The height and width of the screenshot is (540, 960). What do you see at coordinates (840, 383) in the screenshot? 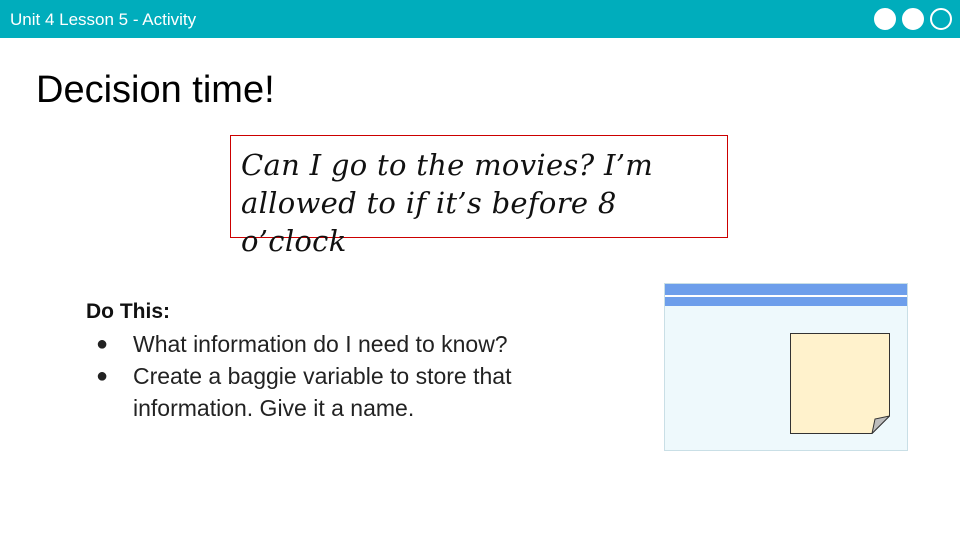
I see `sticky-note-icon` at bounding box center [840, 383].